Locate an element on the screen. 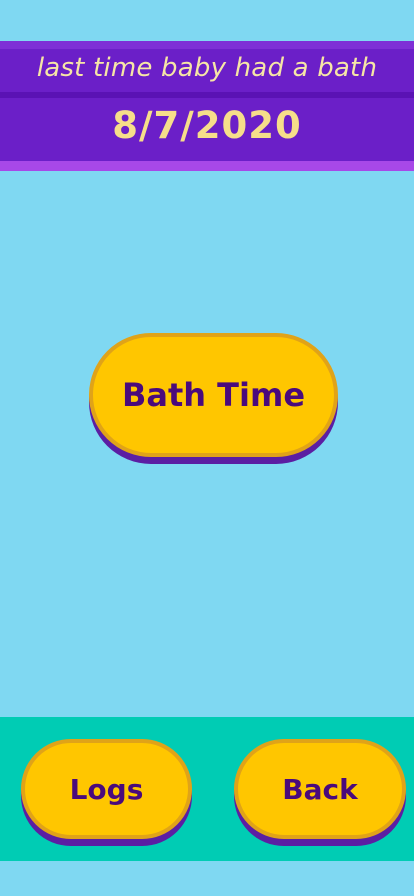 This screenshot has height=896, width=414. back-button: Back is located at coordinates (320, 789).